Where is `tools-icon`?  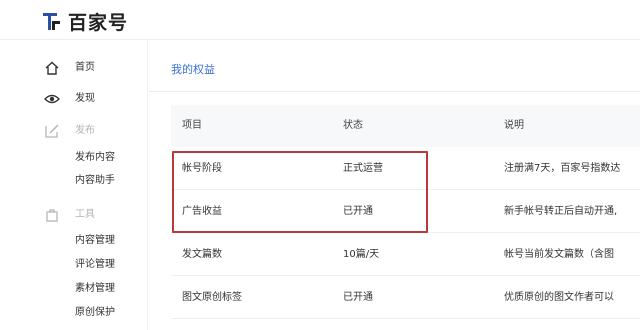 tools-icon is located at coordinates (52, 215).